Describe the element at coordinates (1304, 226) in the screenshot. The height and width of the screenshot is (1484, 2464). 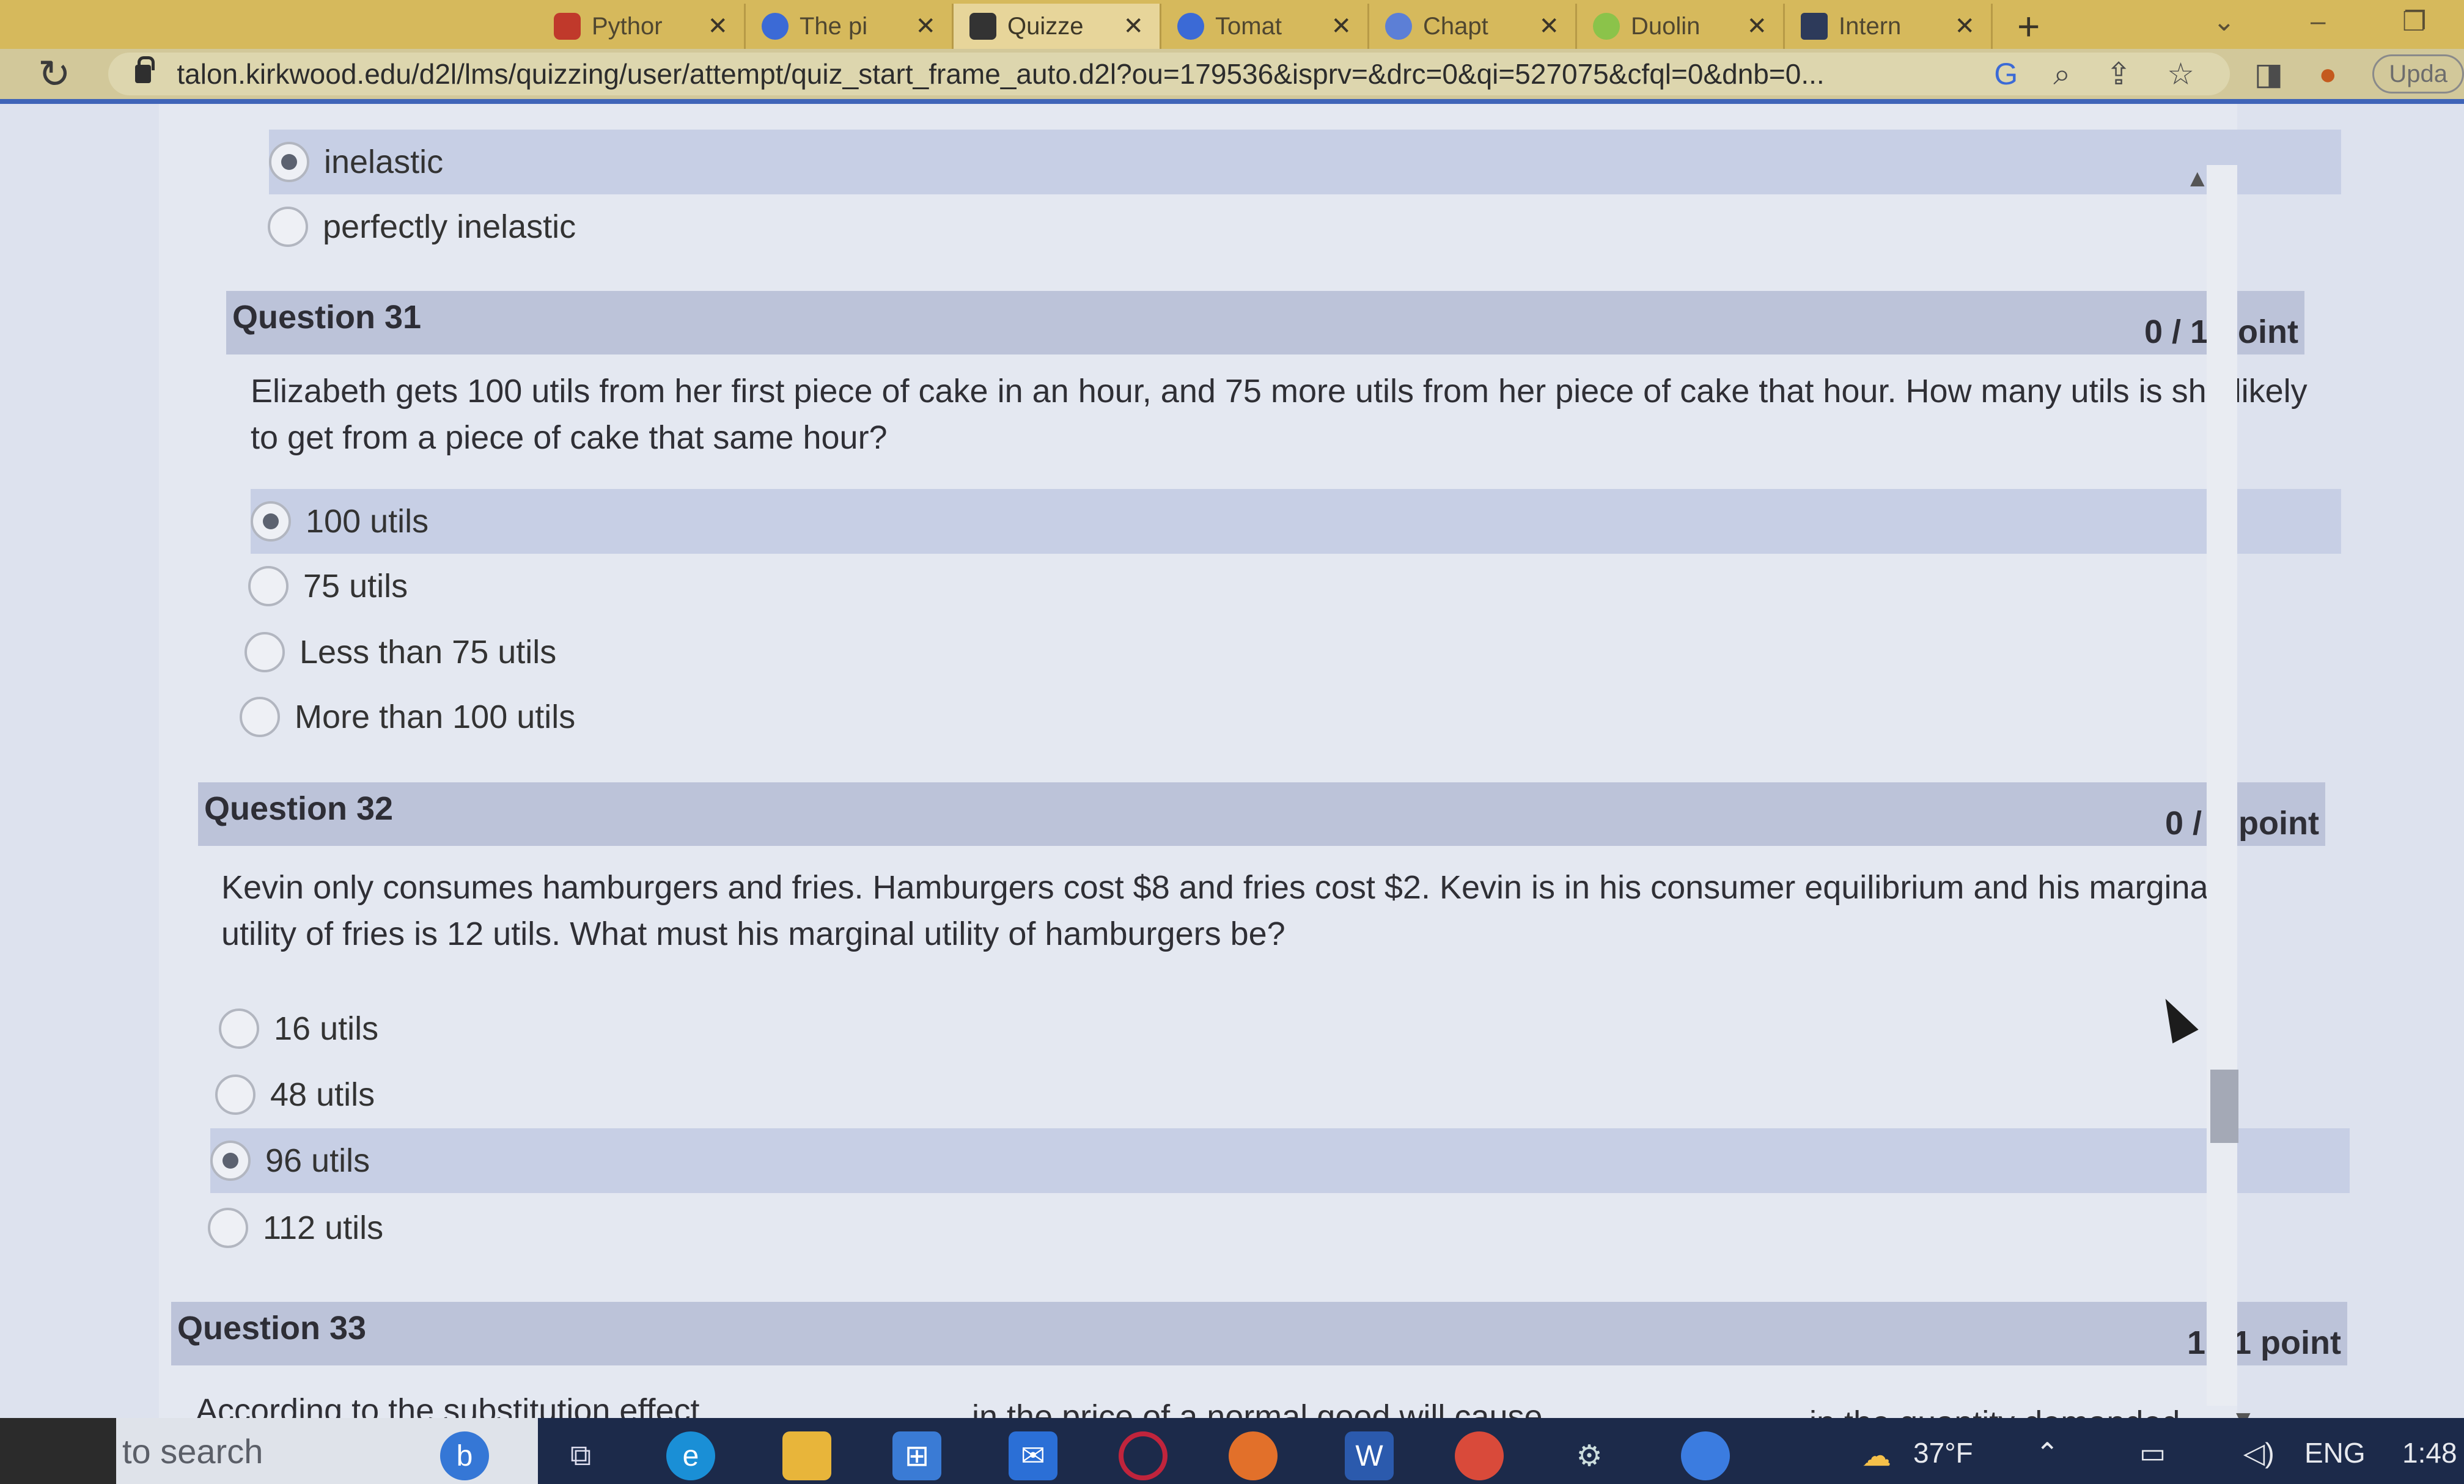
I see `answer-option: perfectly inelastic` at that location.